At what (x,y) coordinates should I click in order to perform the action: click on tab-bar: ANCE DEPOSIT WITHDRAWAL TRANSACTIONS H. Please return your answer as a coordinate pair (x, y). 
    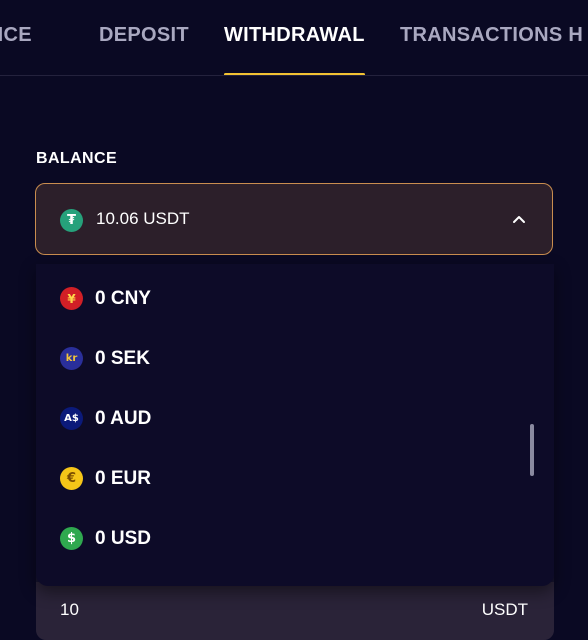
    Looking at the image, I should click on (294, 38).